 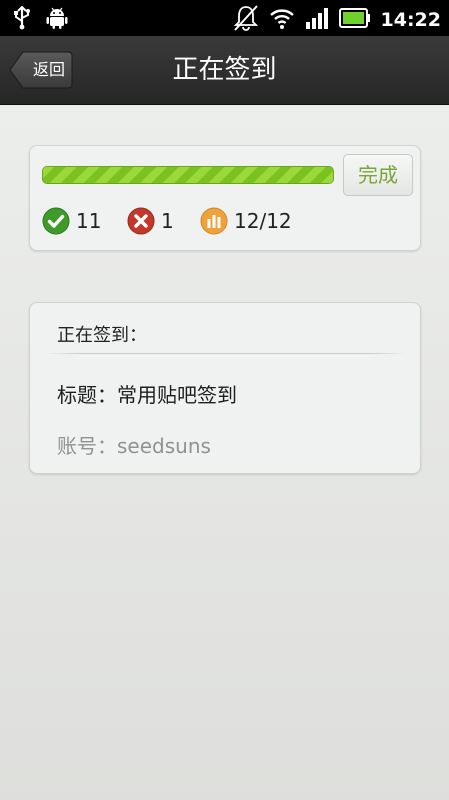 I want to click on status-bar: 14:22, so click(x=224, y=18).